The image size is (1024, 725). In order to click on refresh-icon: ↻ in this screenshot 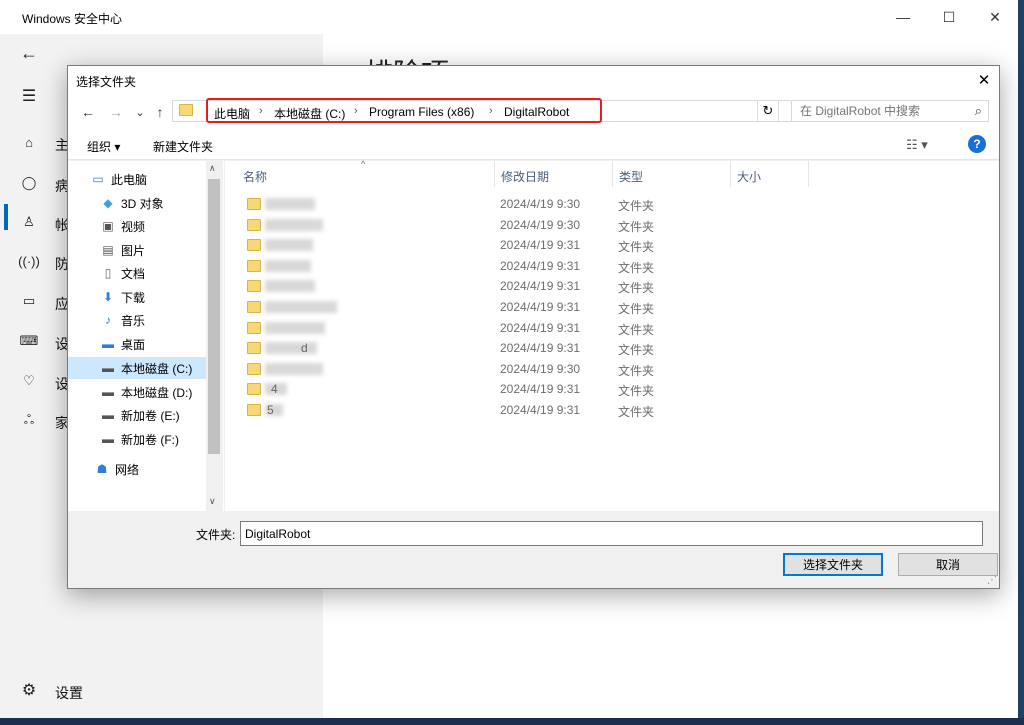, I will do `click(768, 111)`.